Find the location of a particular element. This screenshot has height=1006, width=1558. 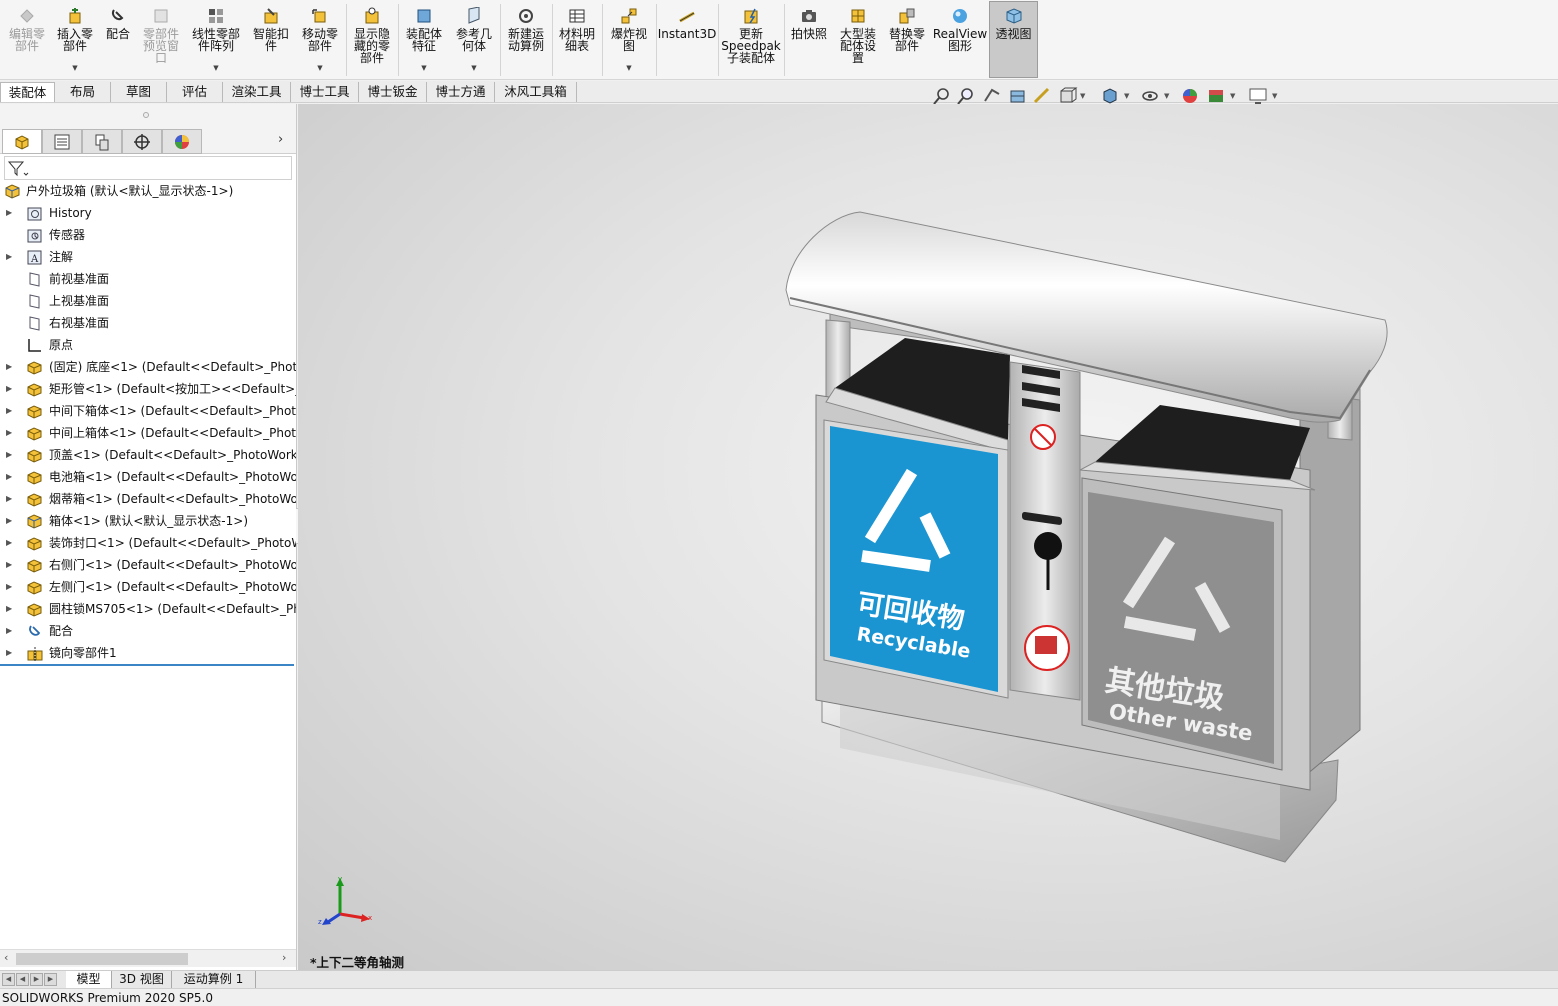

dynamic-annotation-icon is located at coordinates (1042, 96).